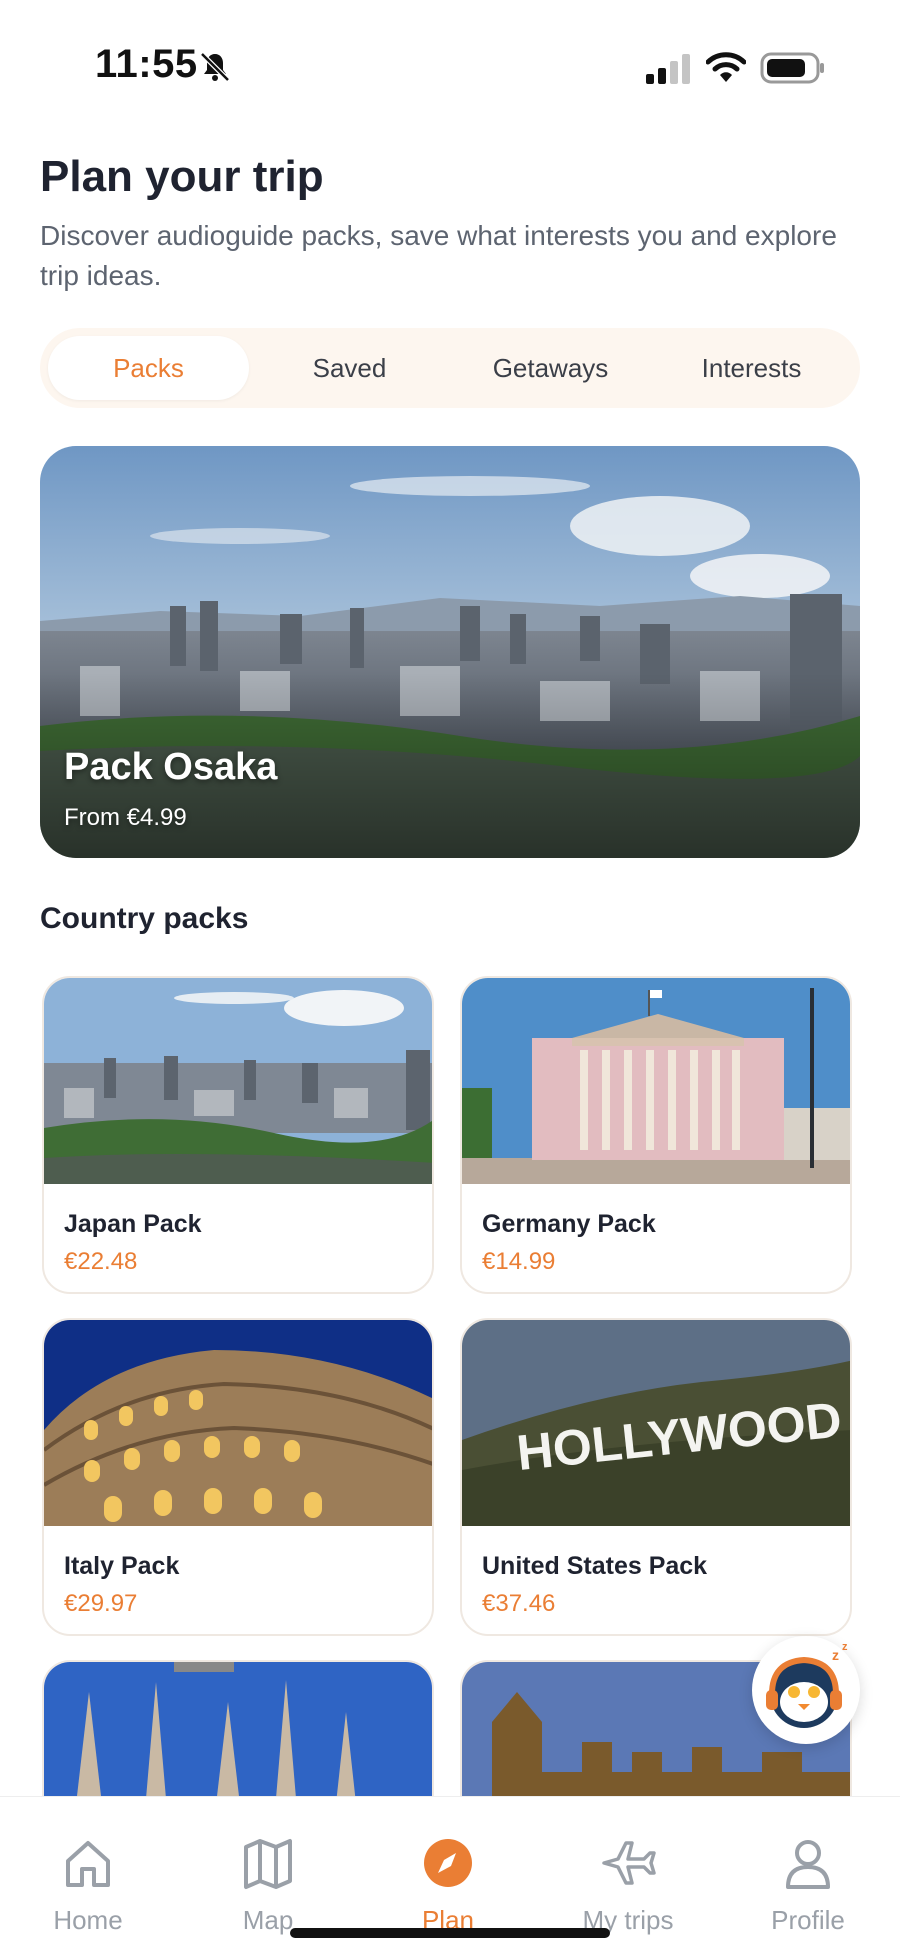 This screenshot has width=900, height=1951. I want to click on tab-bar: Packs Saved Getaways Interests, so click(450, 368).